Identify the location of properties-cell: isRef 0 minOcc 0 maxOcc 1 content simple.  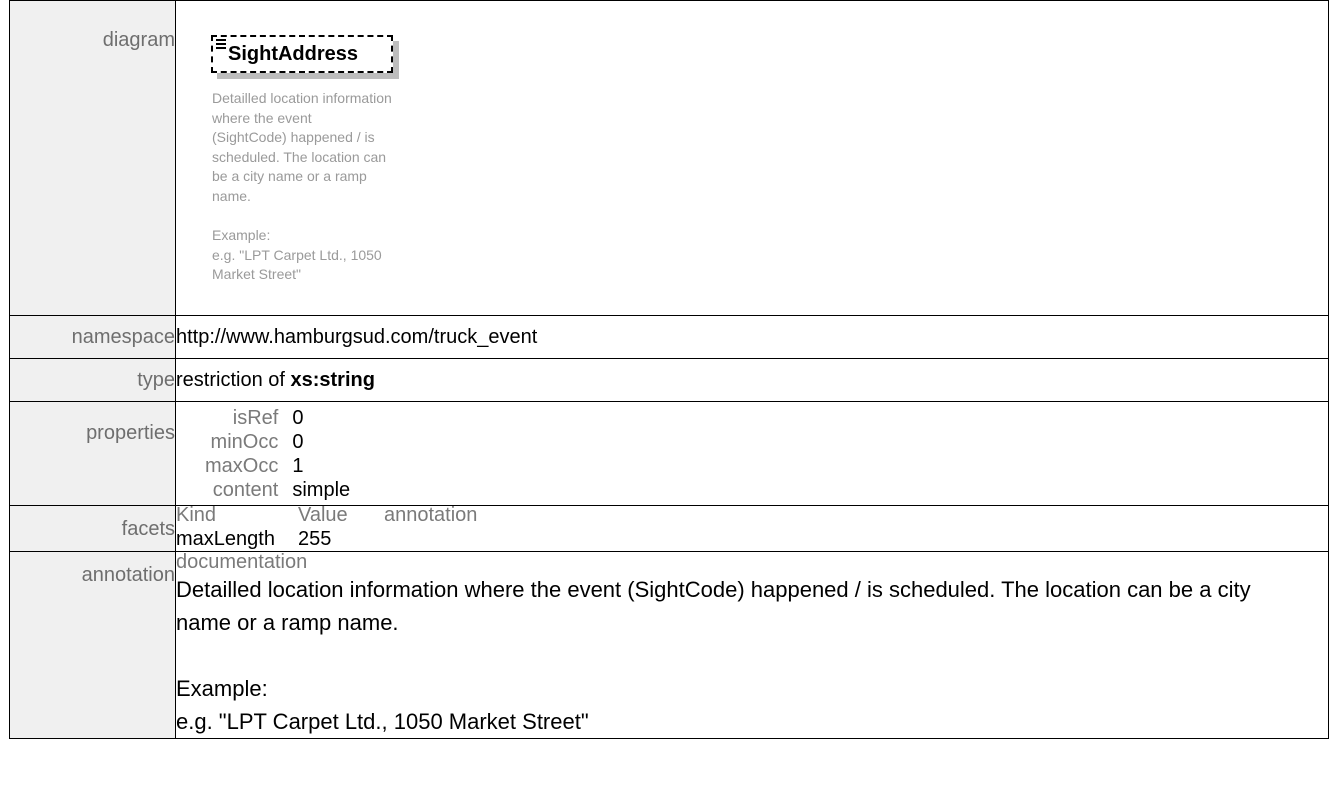
(752, 453).